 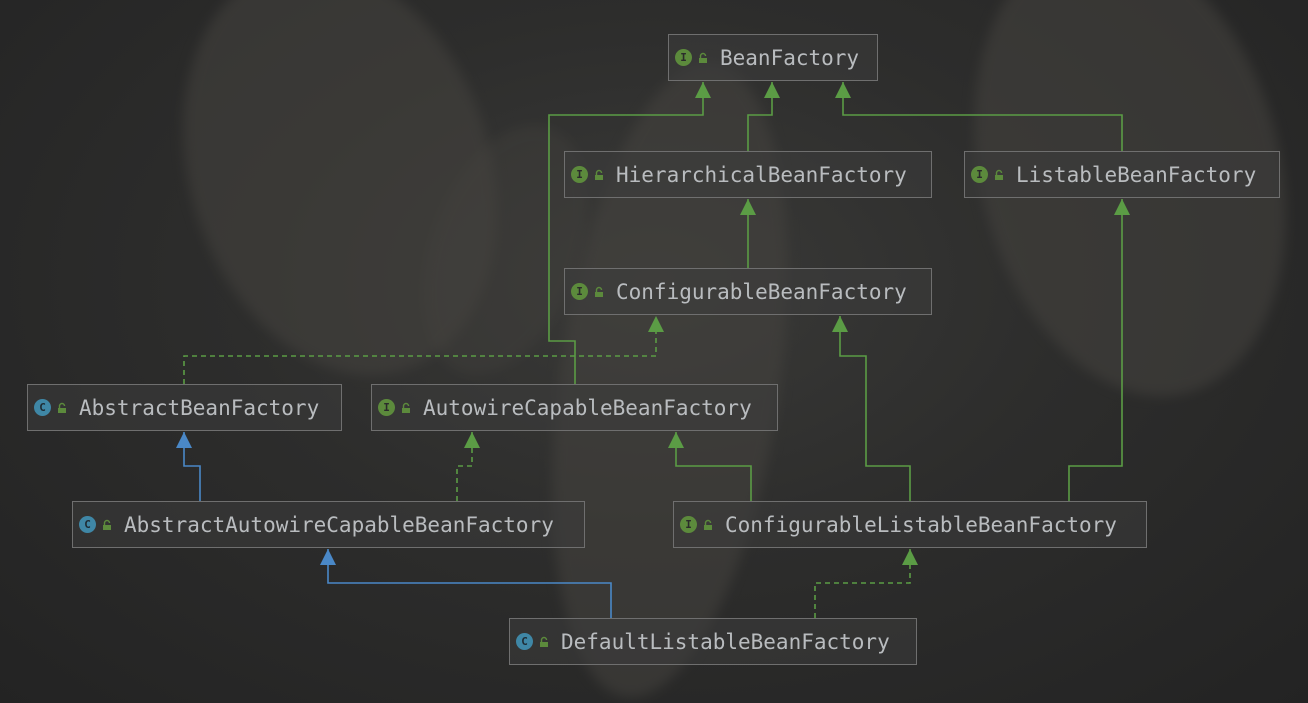 I want to click on node-hierarchical-bean-factory: I HierarchicalBeanFactory, so click(x=748, y=174).